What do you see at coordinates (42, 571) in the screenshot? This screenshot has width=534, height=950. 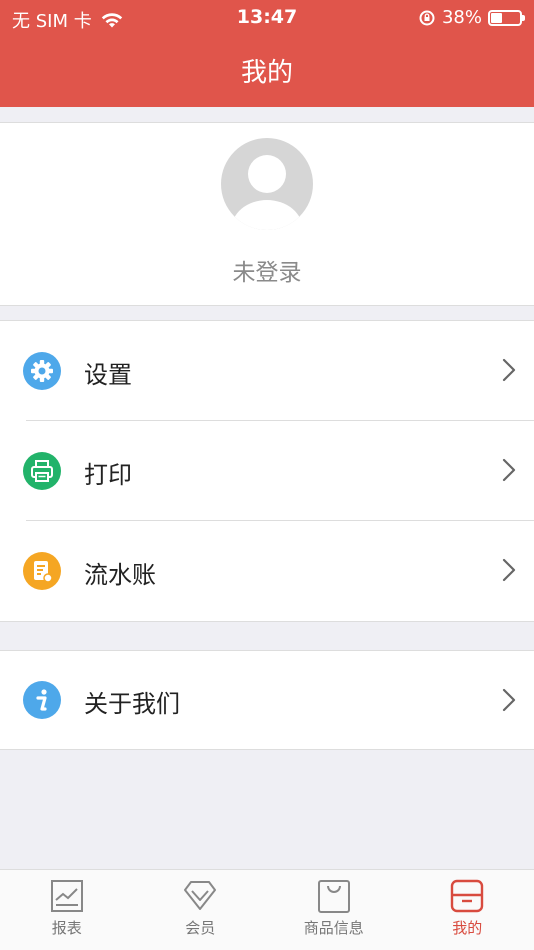 I see `ledger-icon` at bounding box center [42, 571].